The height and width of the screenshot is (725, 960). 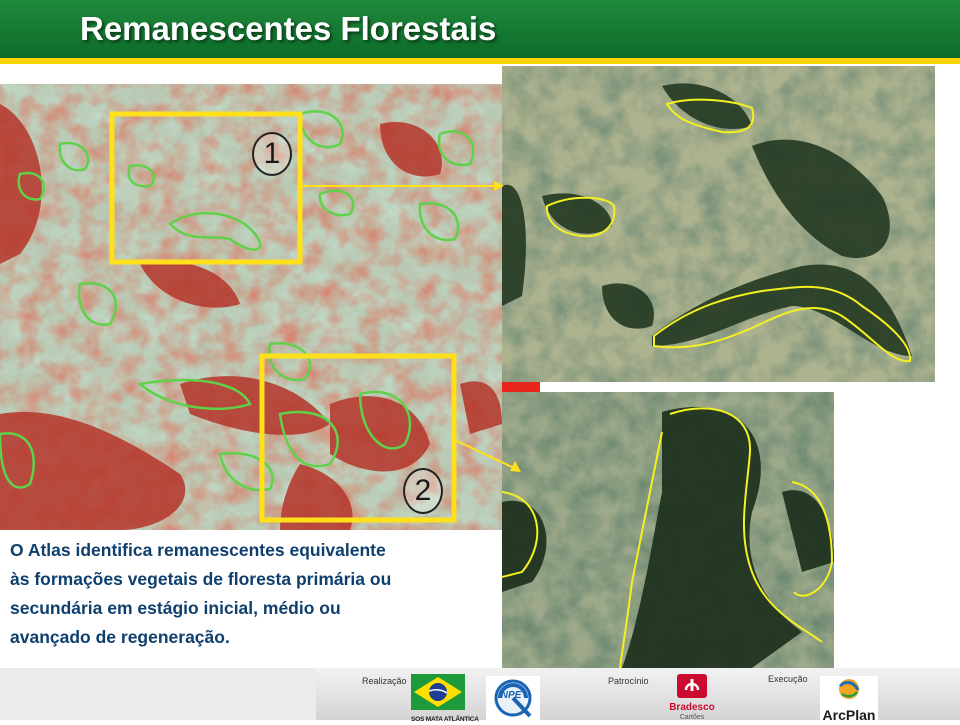 I want to click on bradesco-cartoes-logo: Bradesco Cartões, so click(x=692, y=697).